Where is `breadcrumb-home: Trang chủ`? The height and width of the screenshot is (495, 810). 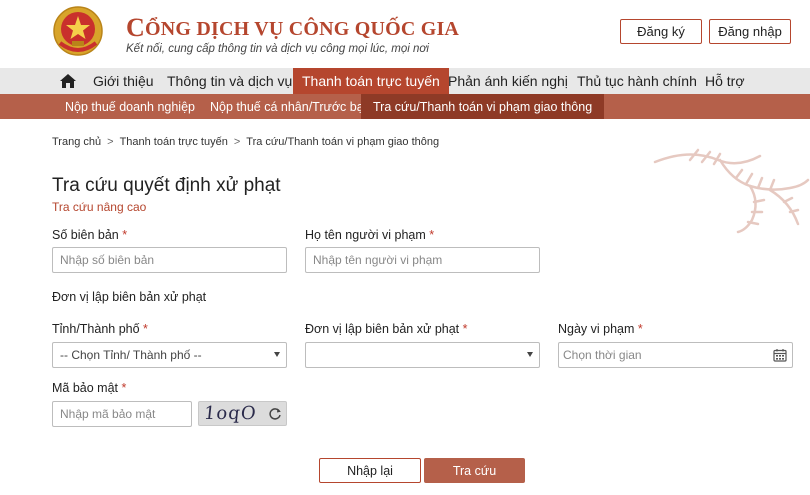 breadcrumb-home: Trang chủ is located at coordinates (76, 142).